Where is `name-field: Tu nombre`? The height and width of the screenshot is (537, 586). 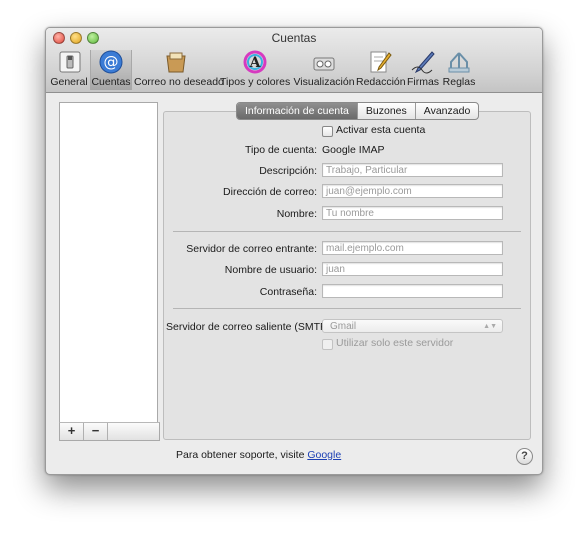
name-field: Tu nombre is located at coordinates (412, 213).